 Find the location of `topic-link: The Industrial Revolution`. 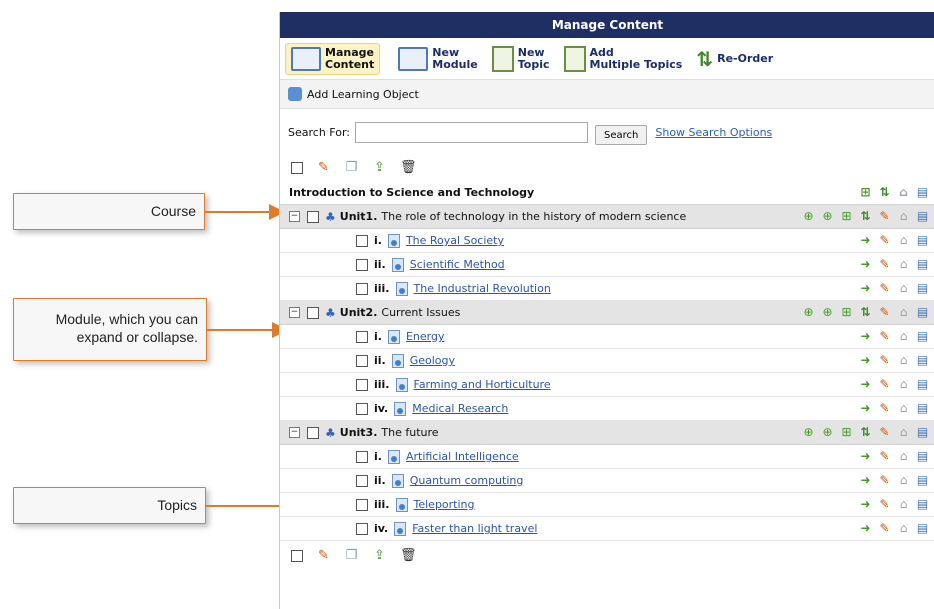

topic-link: The Industrial Revolution is located at coordinates (482, 288).